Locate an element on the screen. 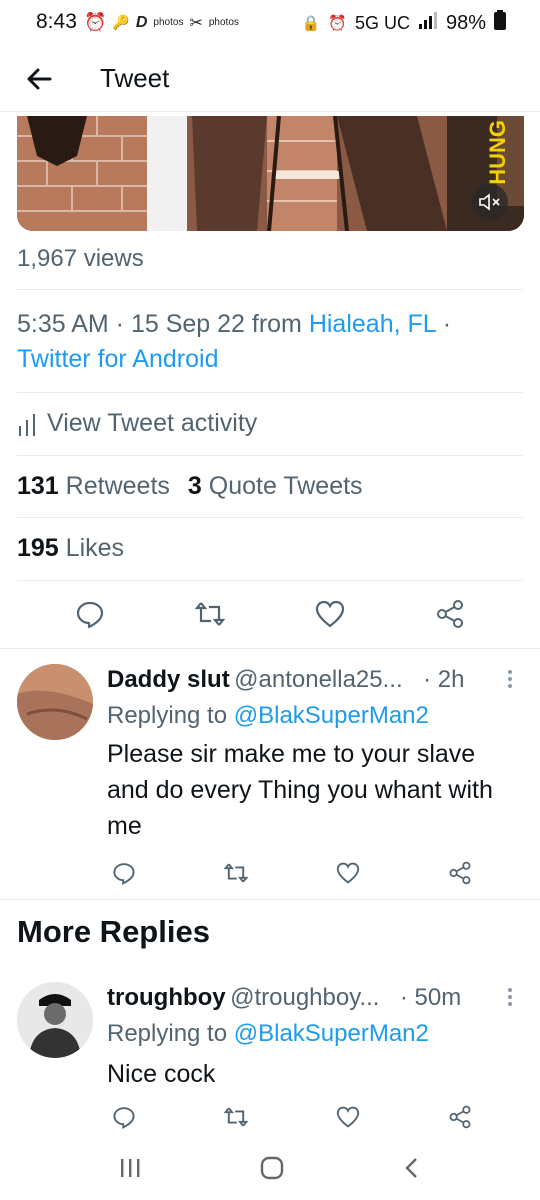 This screenshot has width=540, height=1200. reply-author-name: troughboy is located at coordinates (166, 997).